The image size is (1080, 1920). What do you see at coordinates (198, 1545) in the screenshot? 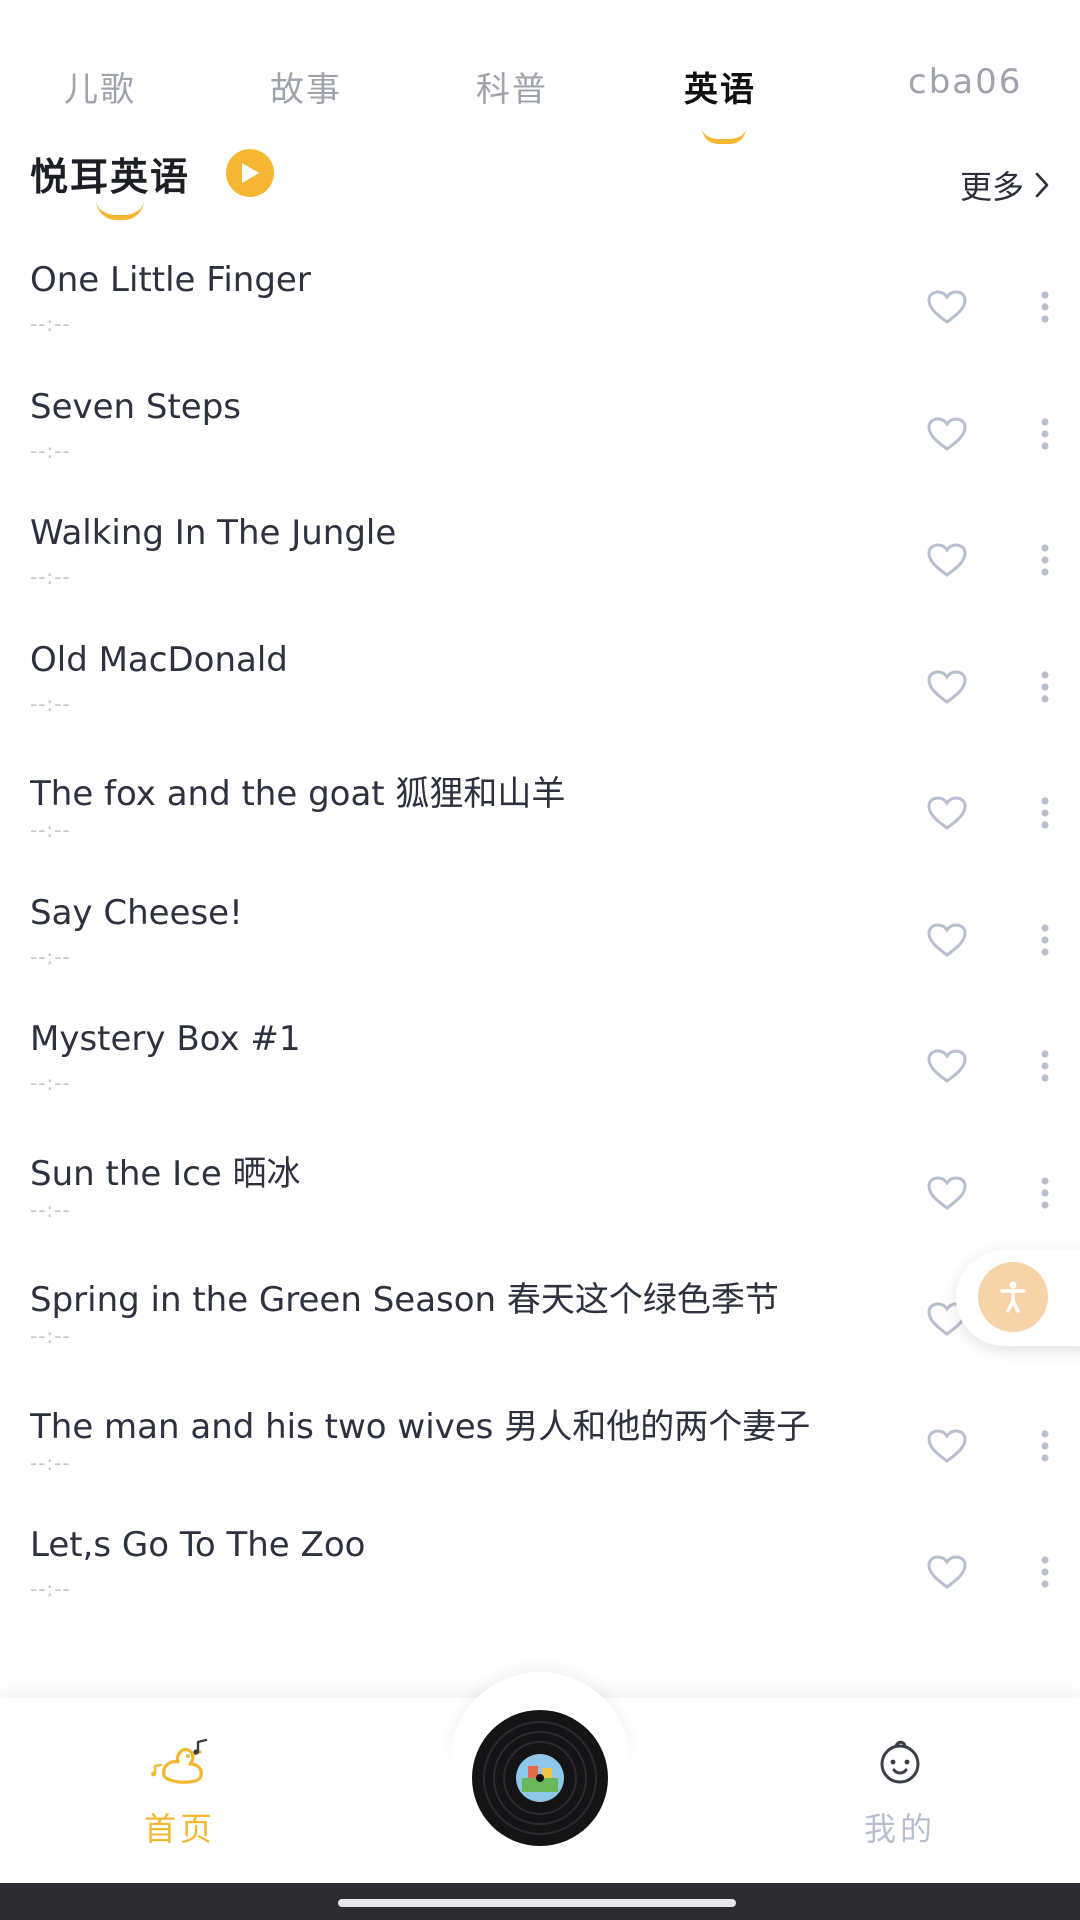
I see `song-title: Let,s Go To The Zoo` at bounding box center [198, 1545].